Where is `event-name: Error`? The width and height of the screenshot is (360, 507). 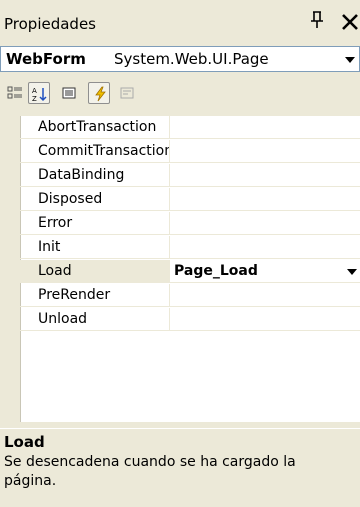 event-name: Error is located at coordinates (95, 223).